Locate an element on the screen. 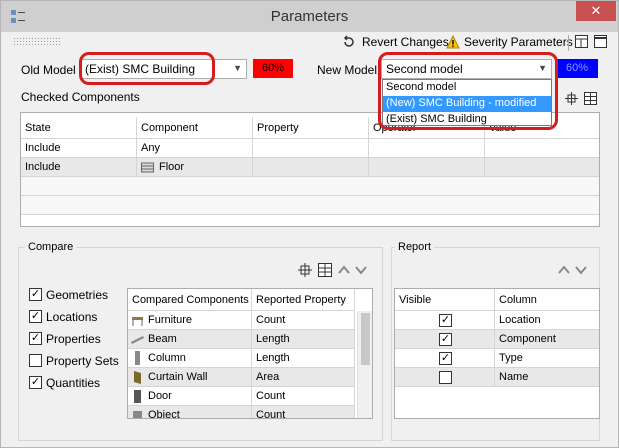 The width and height of the screenshot is (619, 448). component-cell: Object is located at coordinates (190, 412).